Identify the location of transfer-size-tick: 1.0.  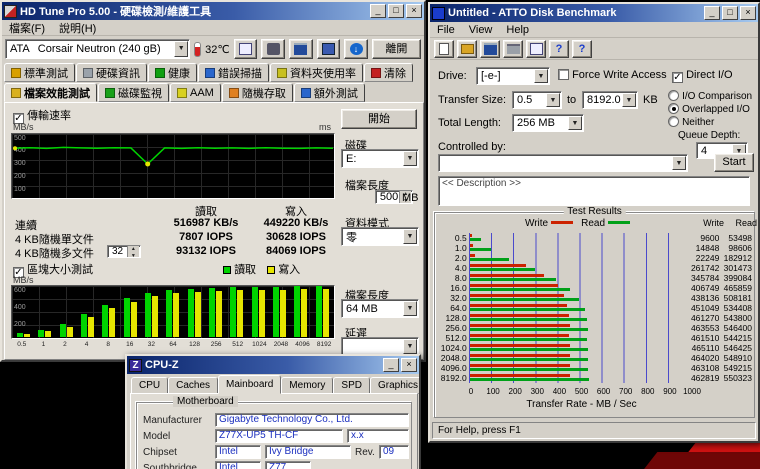
(460, 248).